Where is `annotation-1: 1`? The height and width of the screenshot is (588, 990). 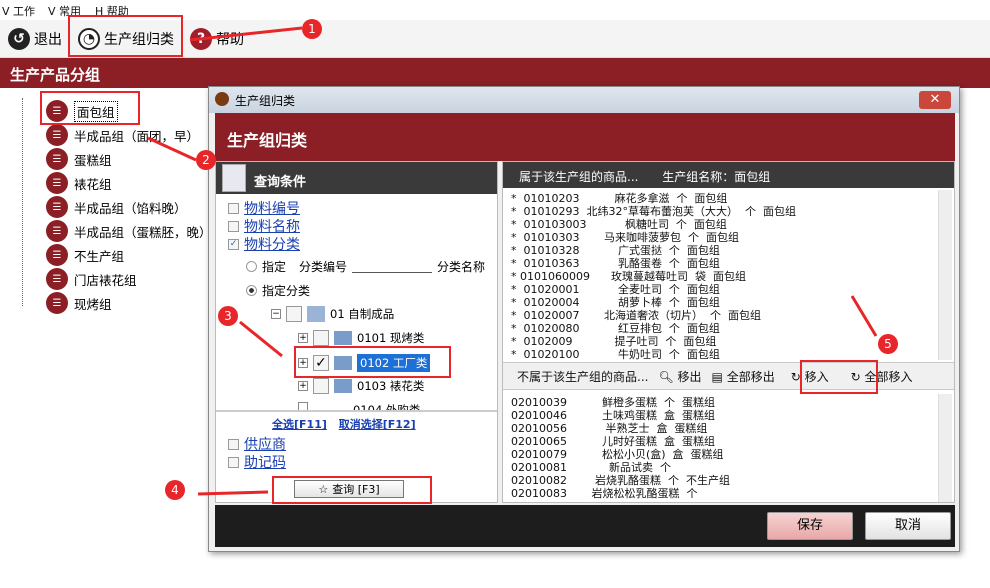
annotation-1: 1 is located at coordinates (312, 29).